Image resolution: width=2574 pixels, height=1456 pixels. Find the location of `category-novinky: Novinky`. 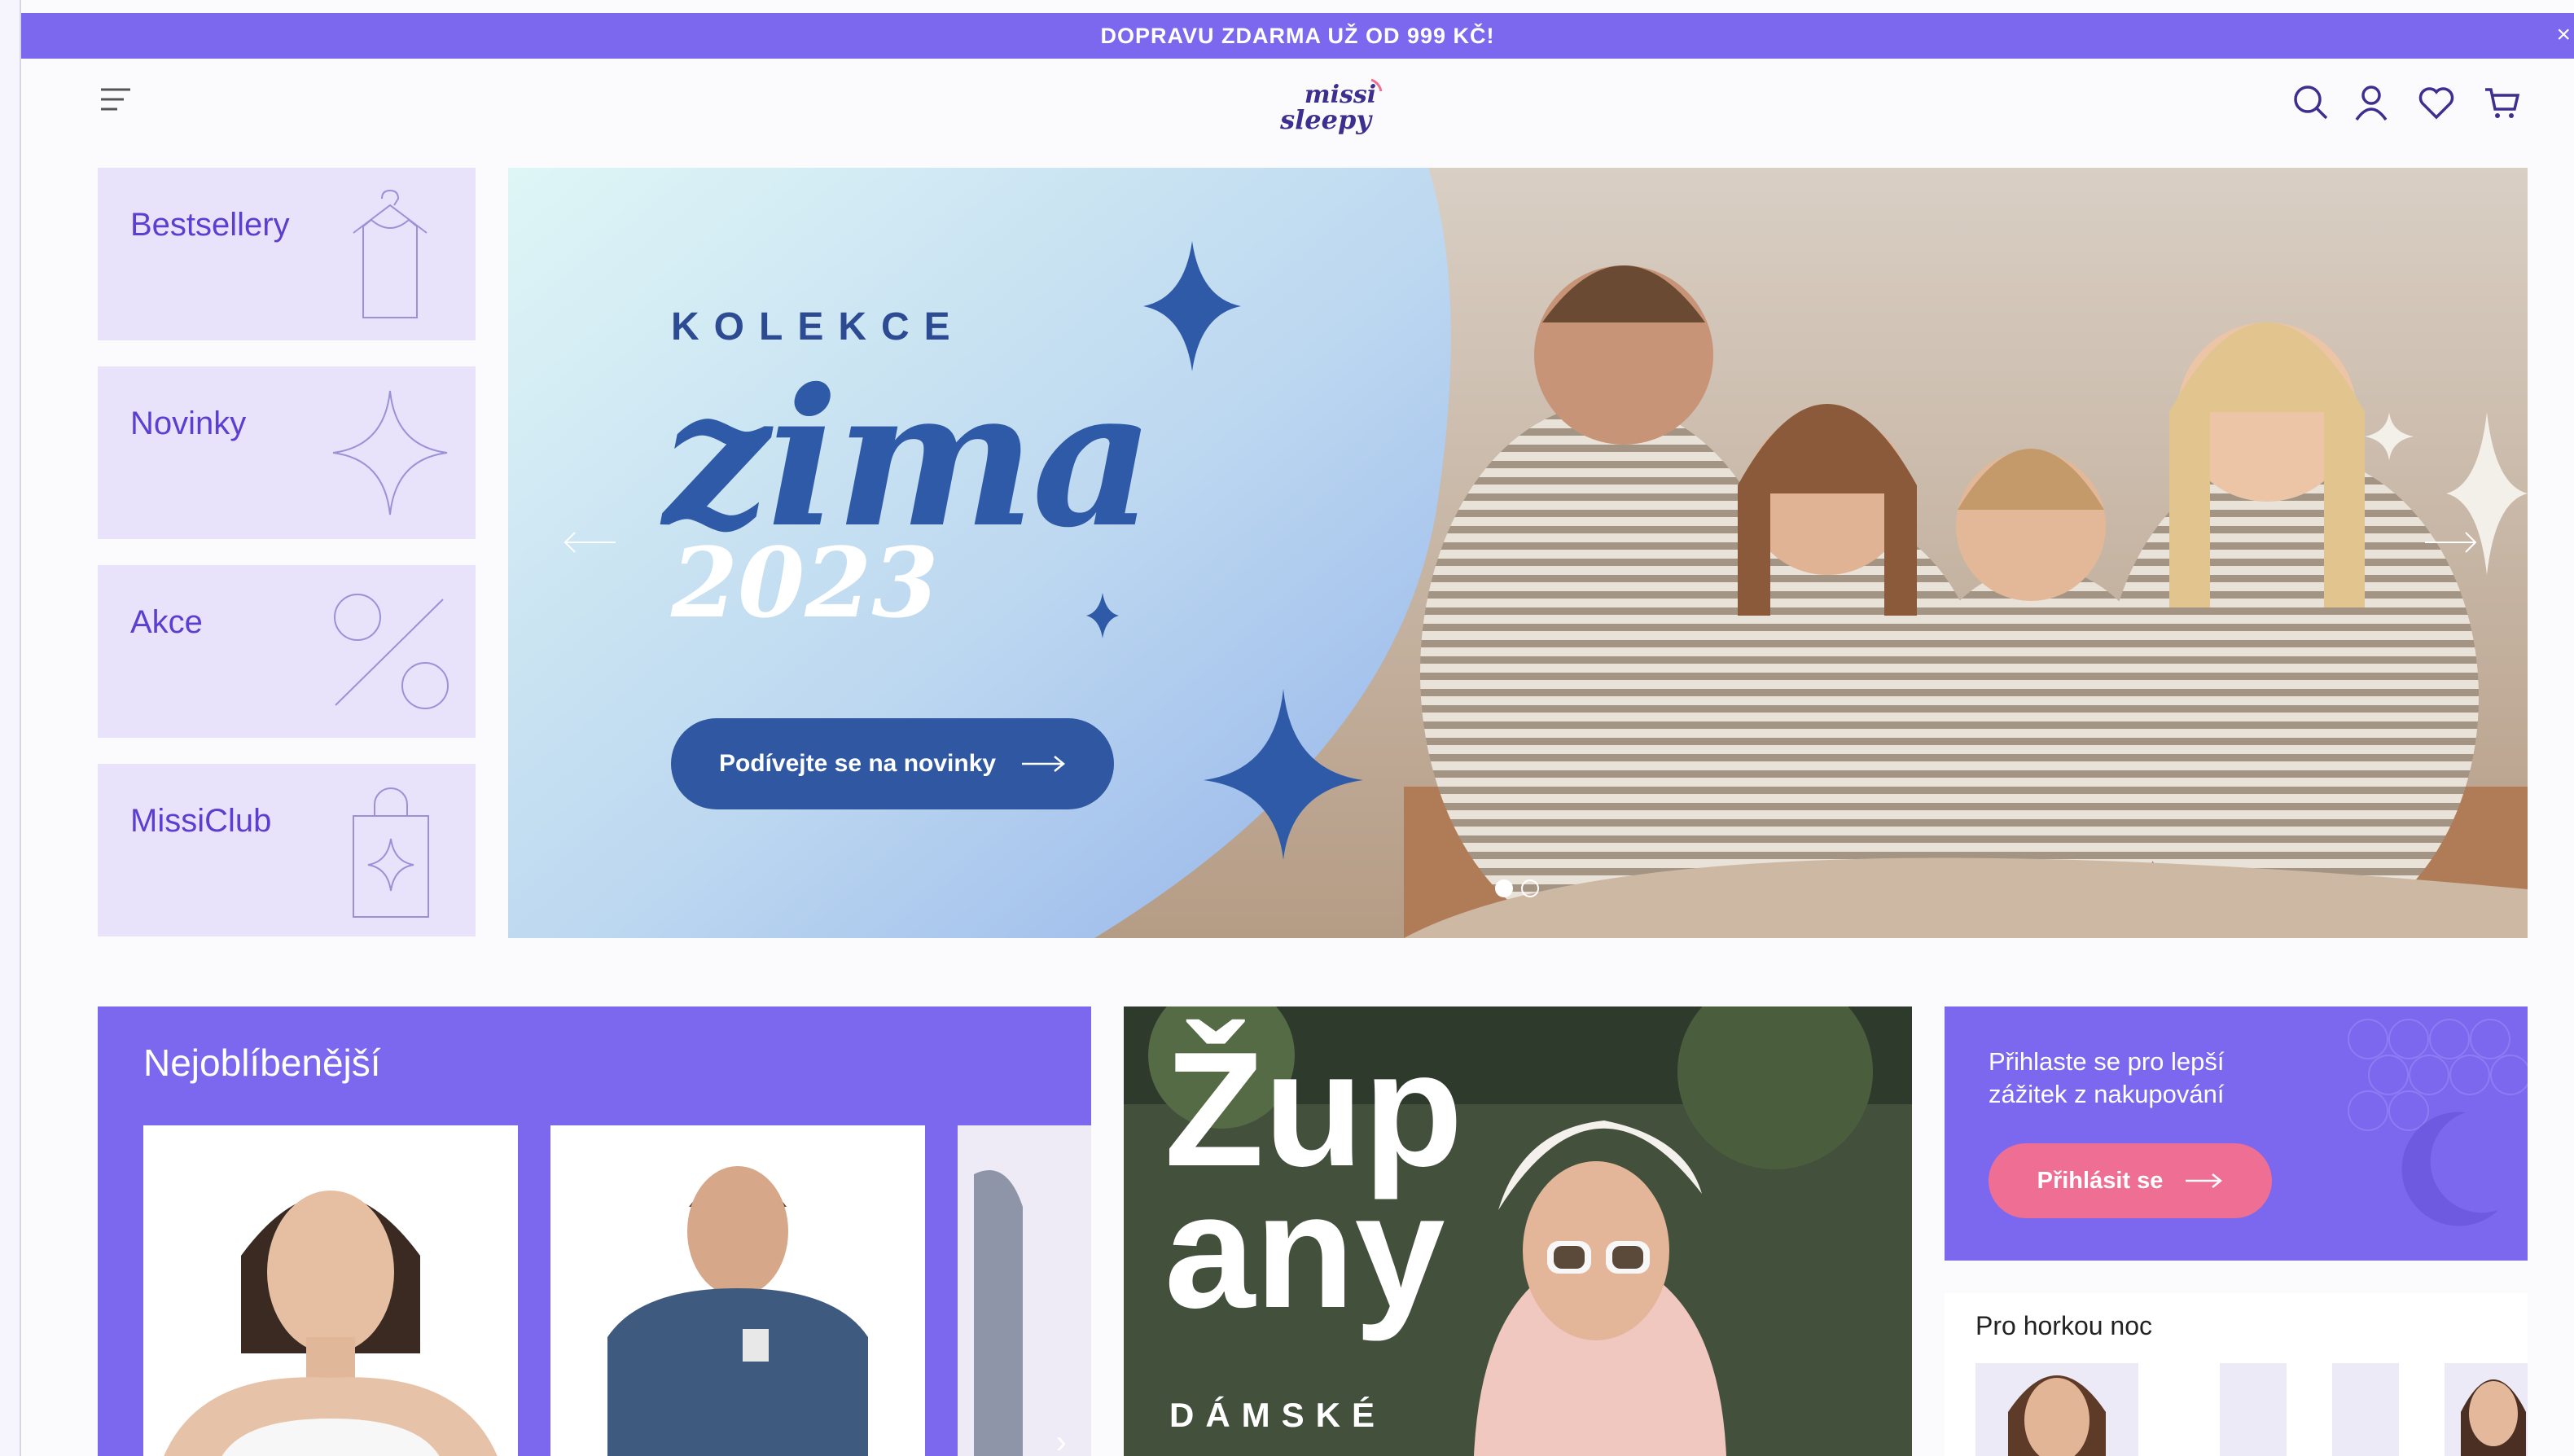

category-novinky: Novinky is located at coordinates (287, 452).